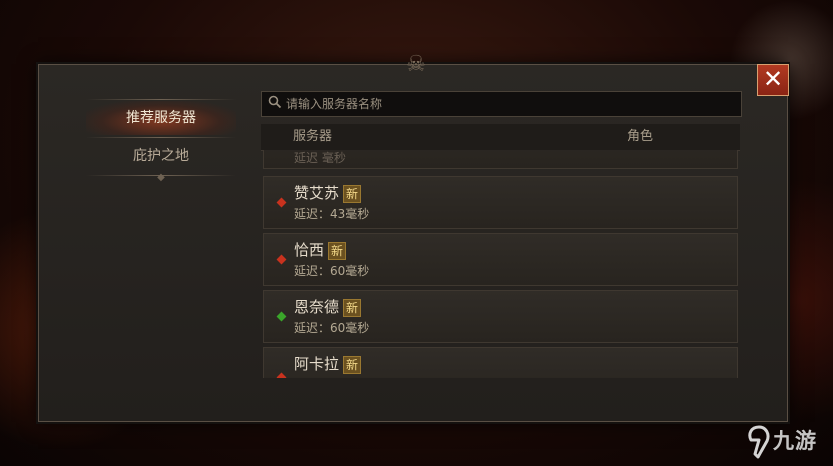  What do you see at coordinates (313, 136) in the screenshot?
I see `column-header-server: 服务器` at bounding box center [313, 136].